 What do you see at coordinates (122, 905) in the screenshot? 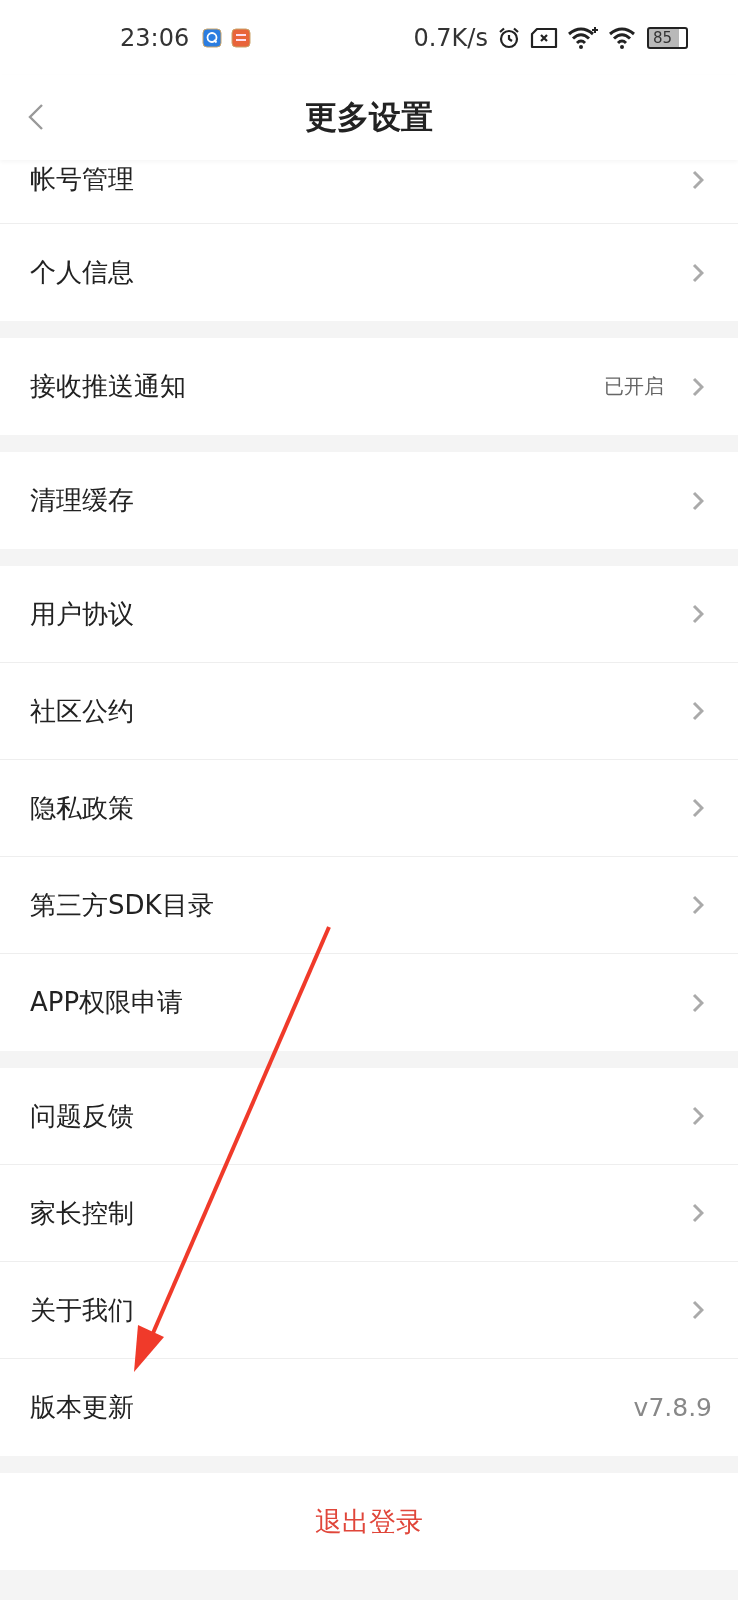
I see `item-label: 第三方SDK目录` at bounding box center [122, 905].